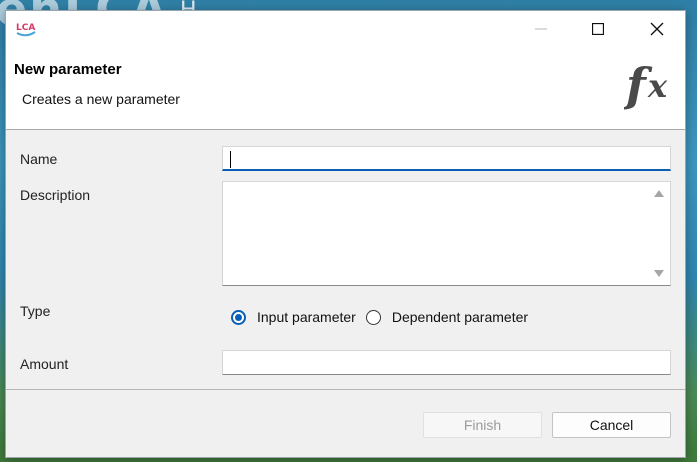 This screenshot has width=697, height=462. What do you see at coordinates (373, 317) in the screenshot?
I see `radio-dependent-parameter` at bounding box center [373, 317].